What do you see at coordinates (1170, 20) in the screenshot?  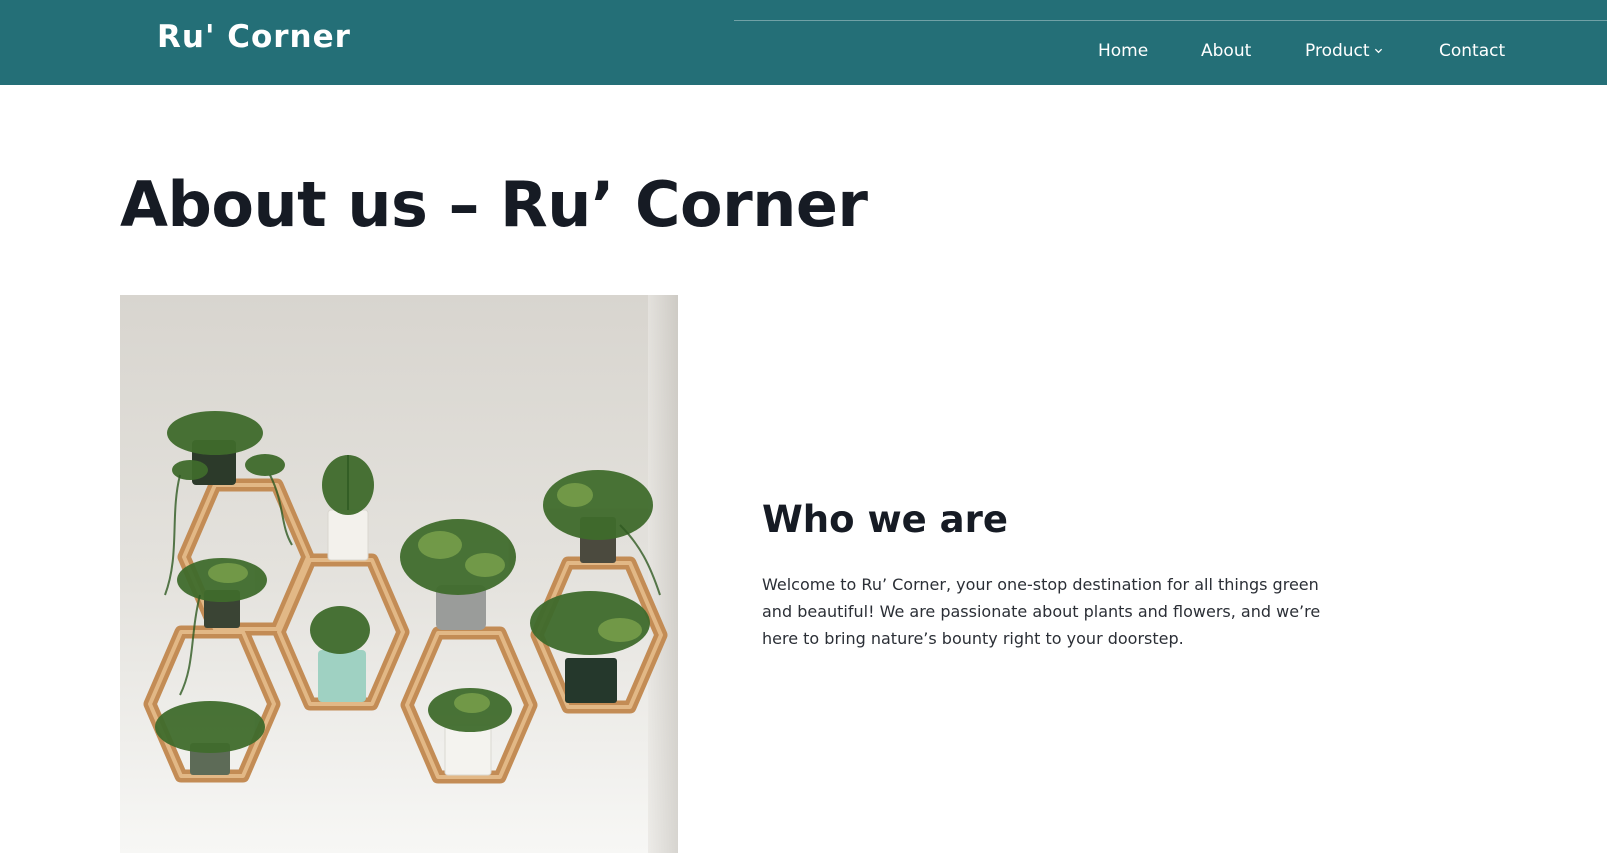 I see `header-divider` at bounding box center [1170, 20].